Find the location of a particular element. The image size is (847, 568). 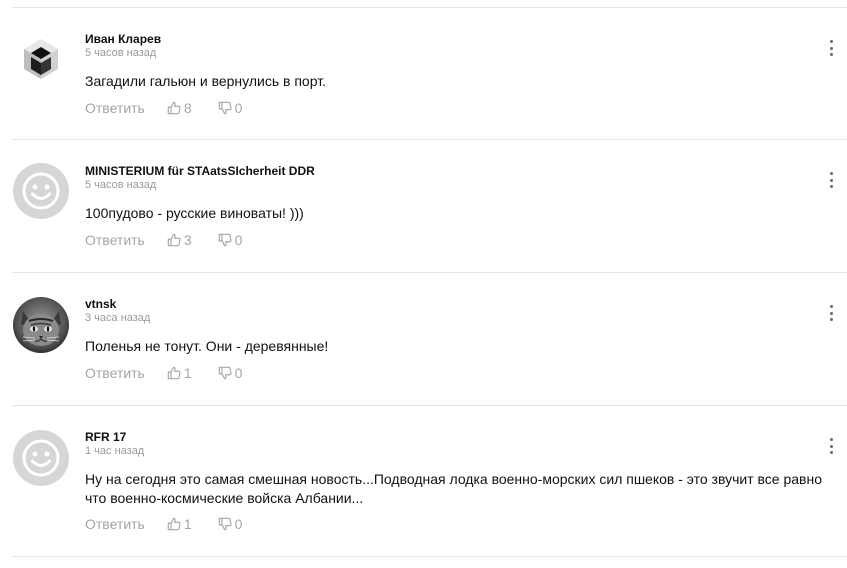

cat-photo-avatar-icon is located at coordinates (41, 325).